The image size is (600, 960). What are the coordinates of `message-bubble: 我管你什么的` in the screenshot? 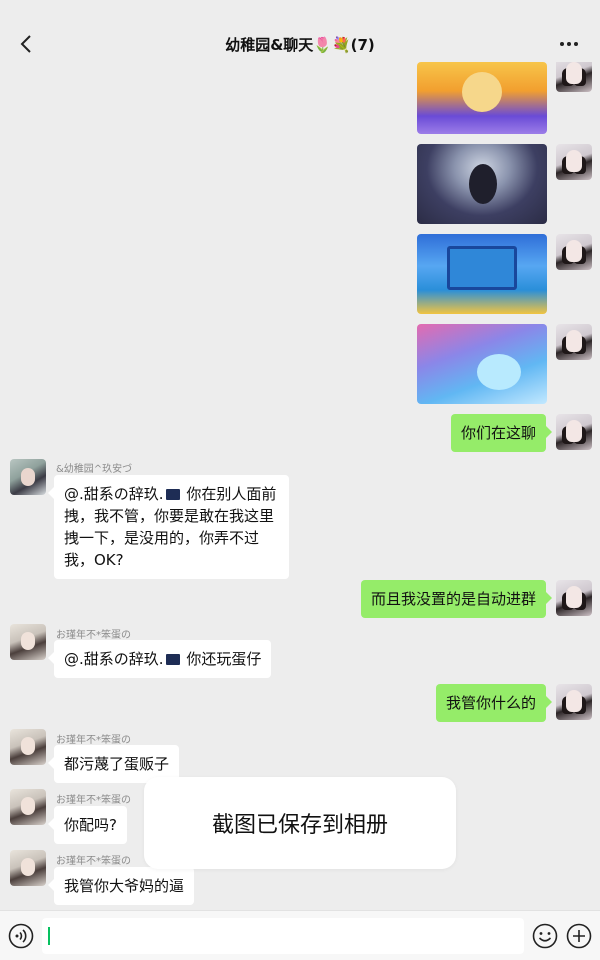 It's located at (494, 703).